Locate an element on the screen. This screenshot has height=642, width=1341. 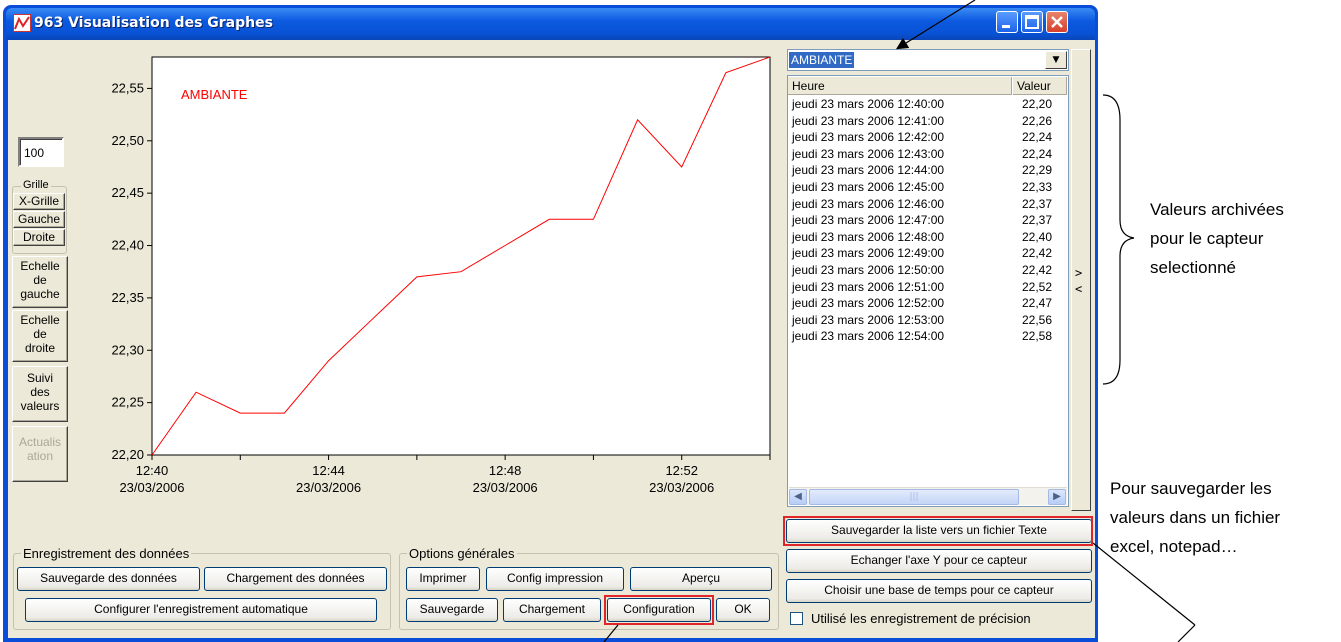
pointer-configuration is located at coordinates (611, 633).